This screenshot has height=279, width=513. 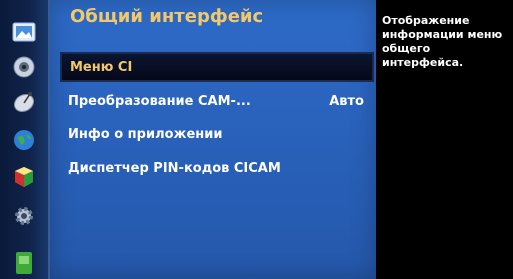 What do you see at coordinates (24, 32) in the screenshot?
I see `picture-icon` at bounding box center [24, 32].